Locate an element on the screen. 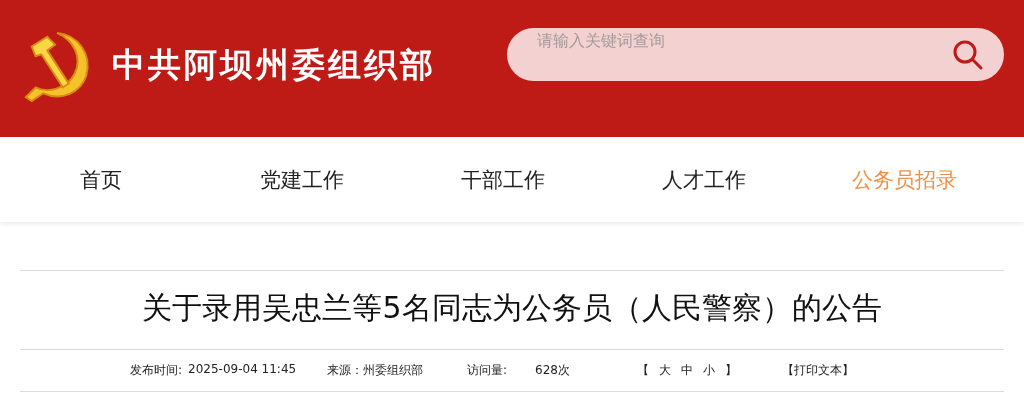  font-size-link: 小 is located at coordinates (709, 370).